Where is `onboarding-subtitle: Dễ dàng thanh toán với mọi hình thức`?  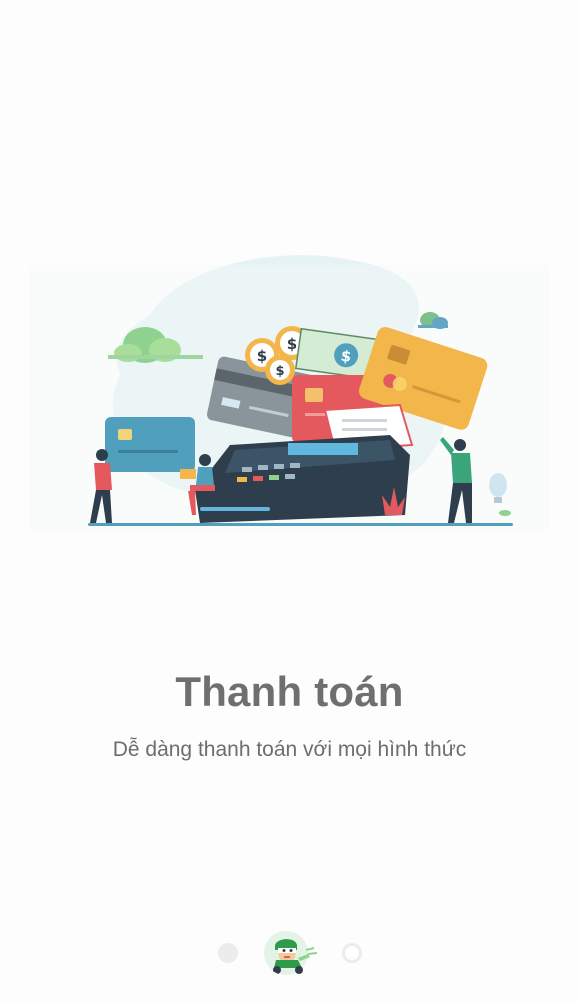 onboarding-subtitle: Dễ dàng thanh toán với mọi hình thức is located at coordinates (289, 749).